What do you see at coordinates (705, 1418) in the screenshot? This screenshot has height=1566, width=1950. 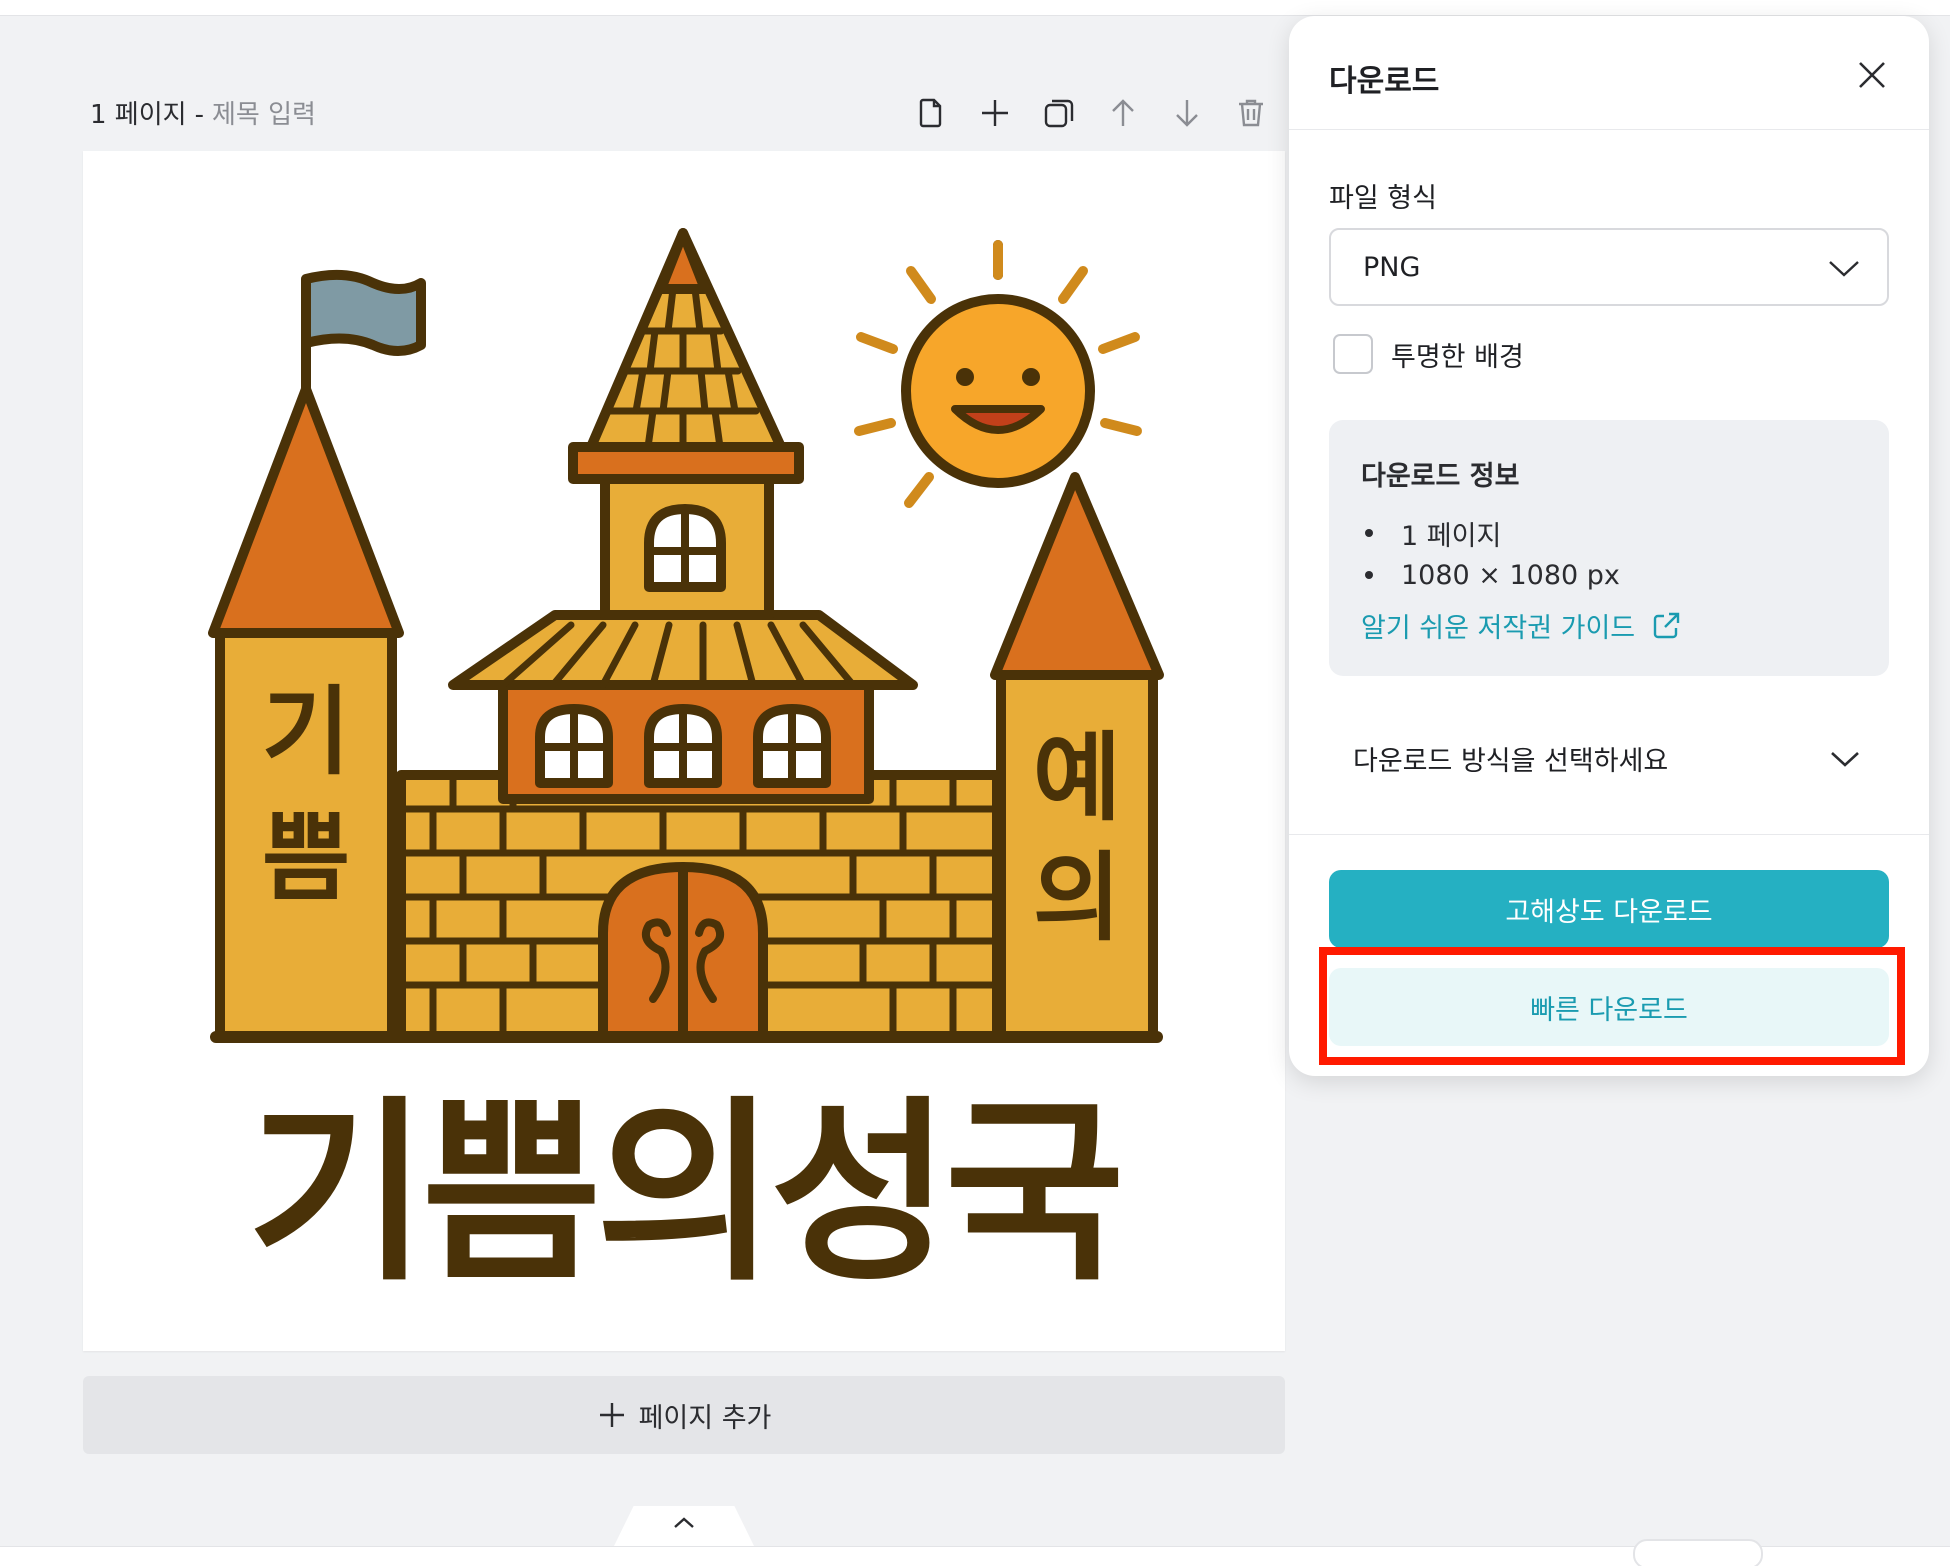 I see `add-page-label: 페이지 추가` at bounding box center [705, 1418].